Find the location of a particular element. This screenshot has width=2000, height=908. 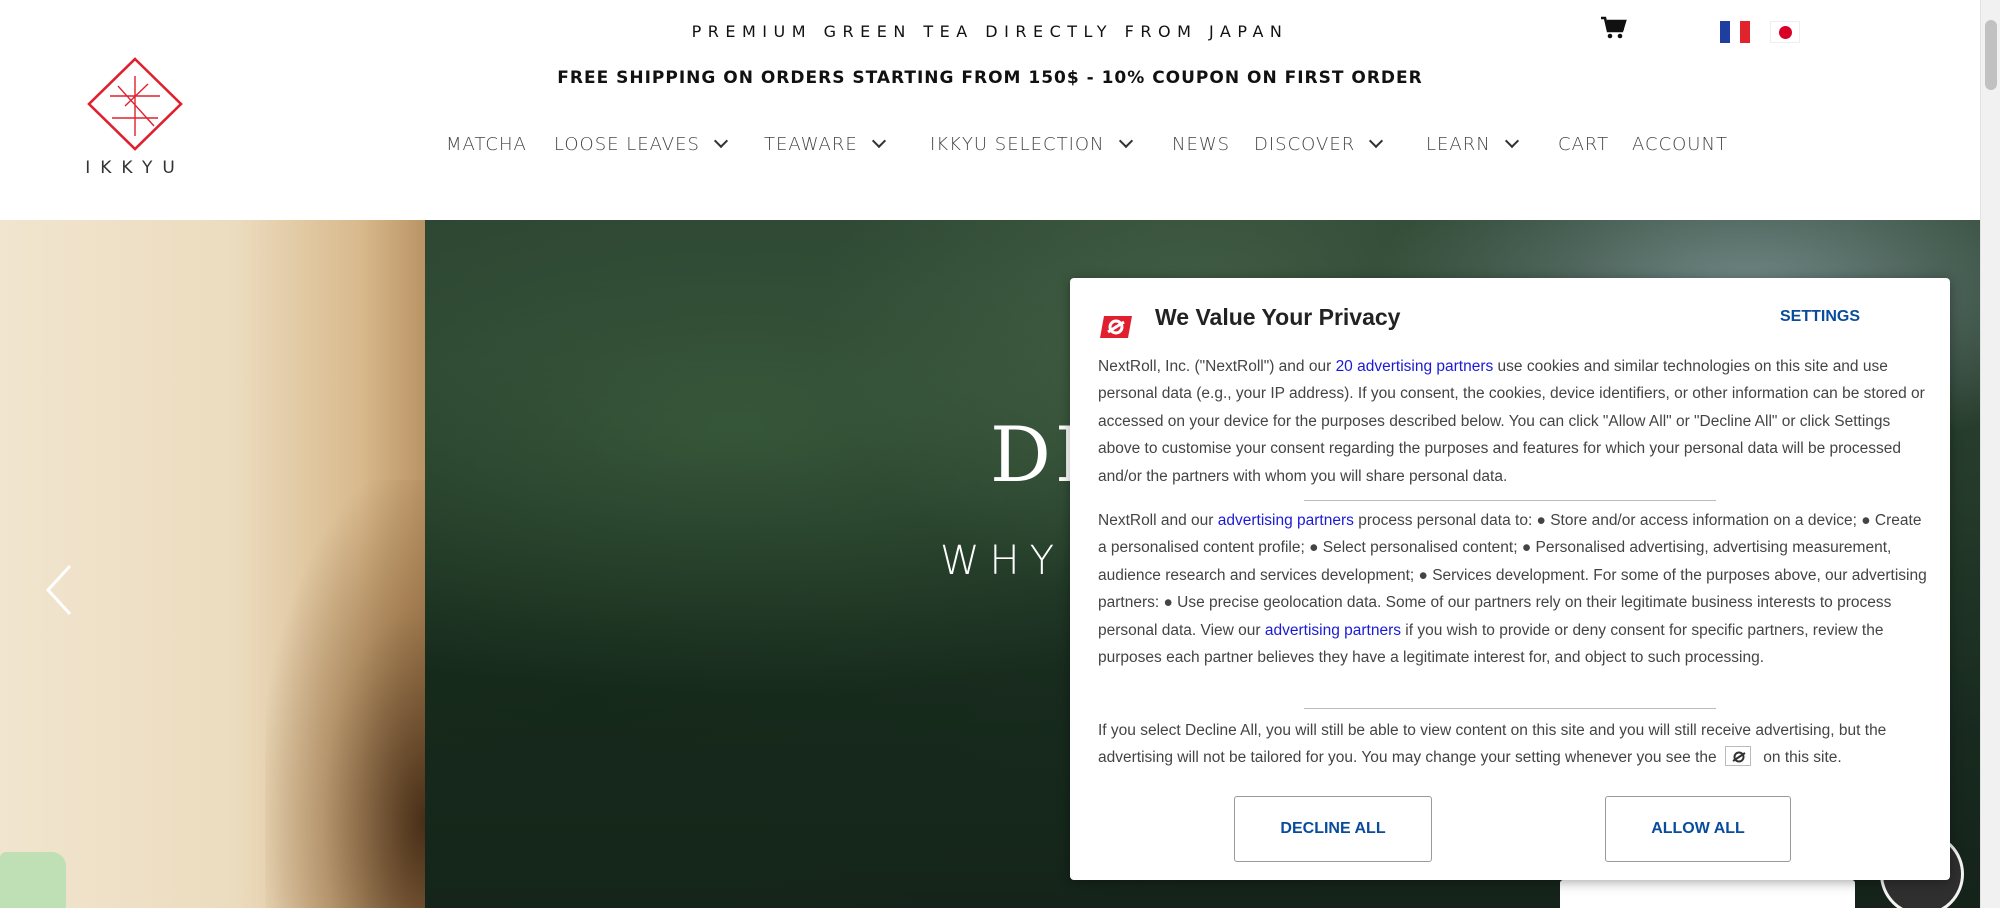

flag-japan-icon is located at coordinates (1785, 32).